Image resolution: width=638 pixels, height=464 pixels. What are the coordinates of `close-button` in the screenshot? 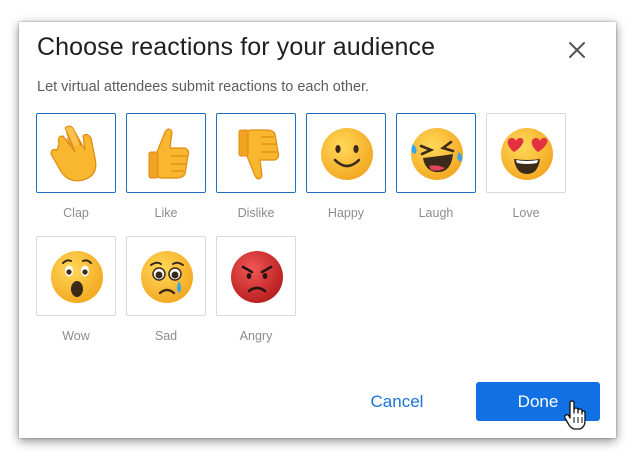 It's located at (577, 50).